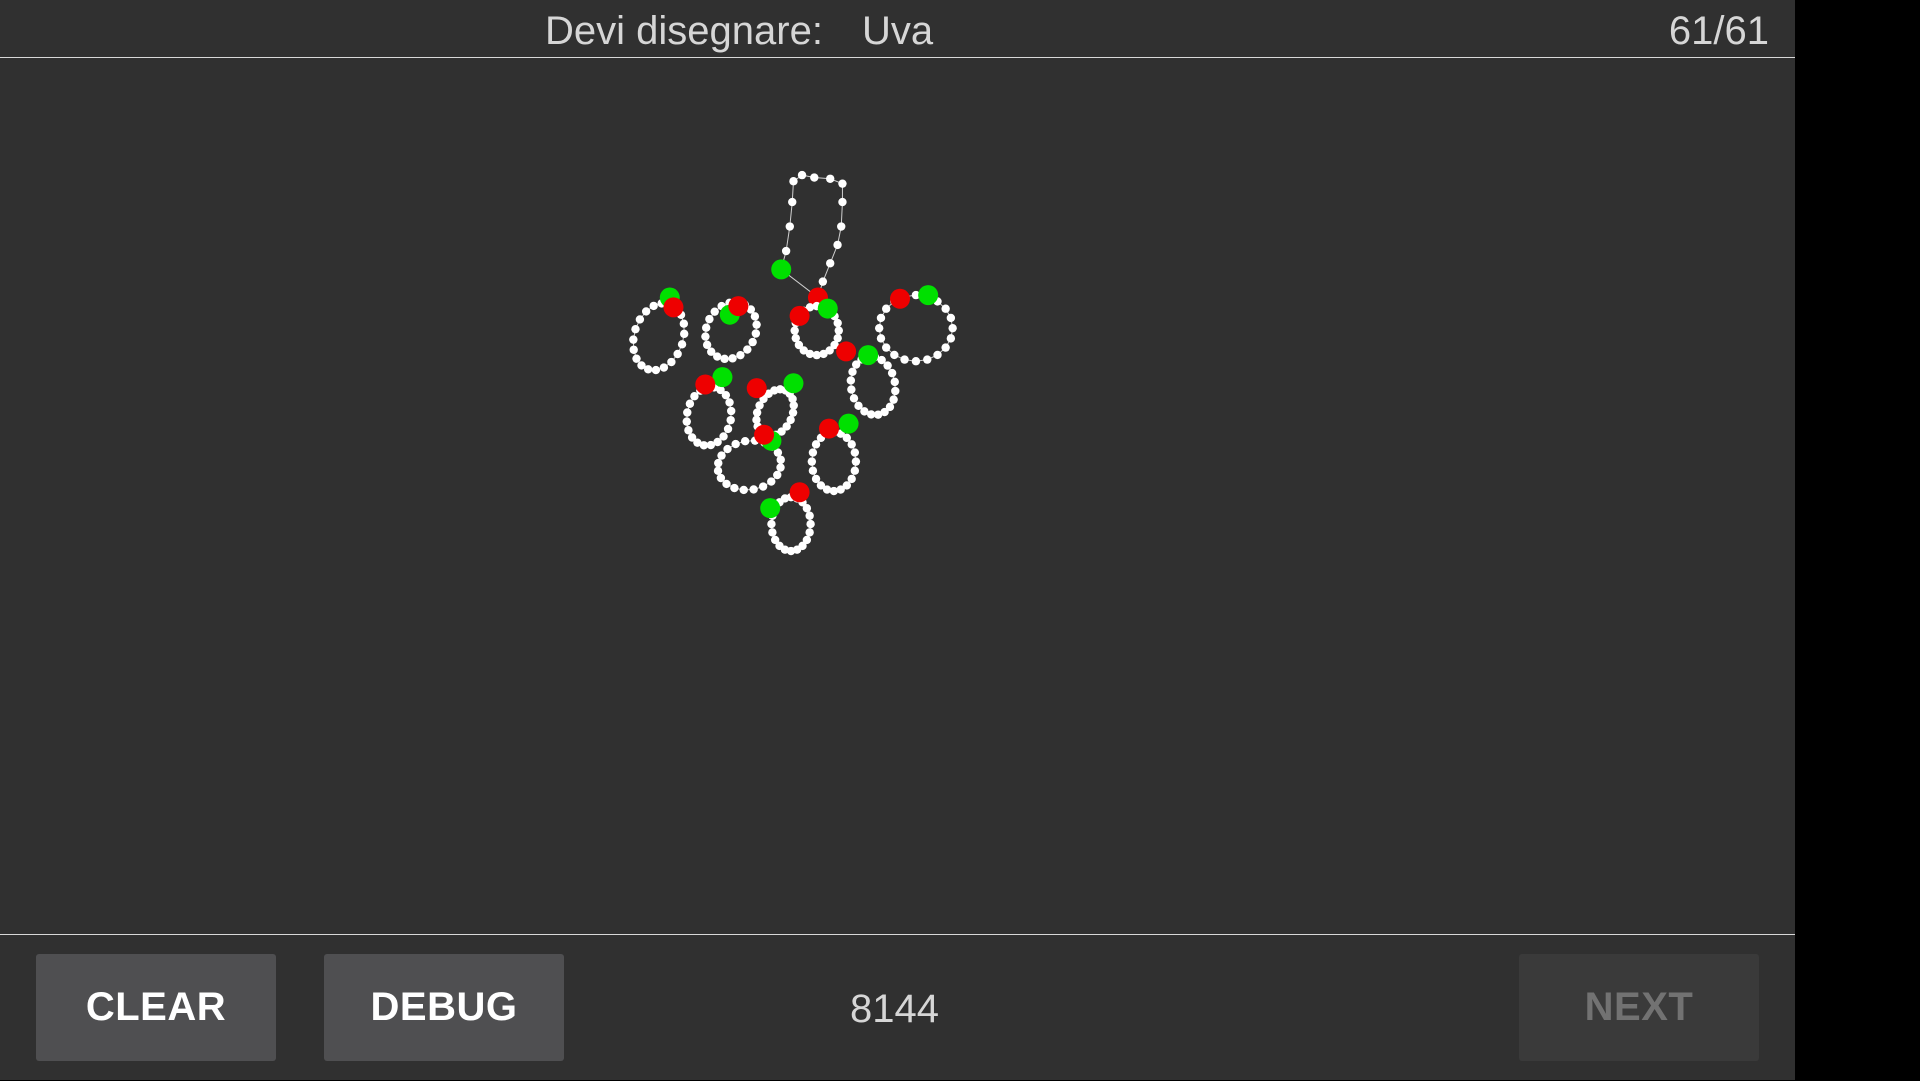 This screenshot has width=1920, height=1081. Describe the element at coordinates (793, 363) in the screenshot. I see `sketch-layer` at that location.